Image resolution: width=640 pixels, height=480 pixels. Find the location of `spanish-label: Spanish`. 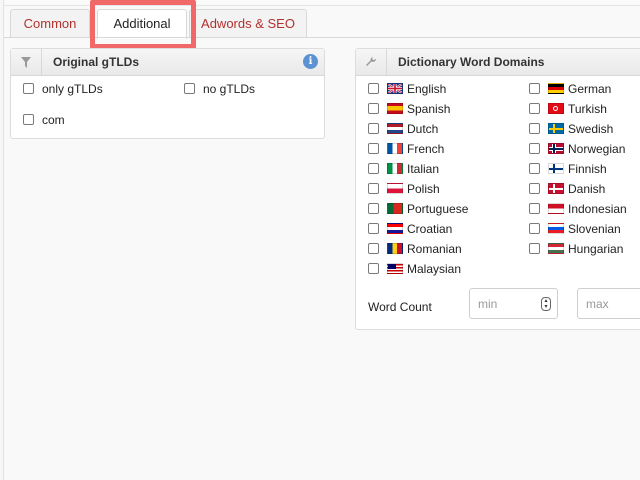

spanish-label: Spanish is located at coordinates (429, 109).